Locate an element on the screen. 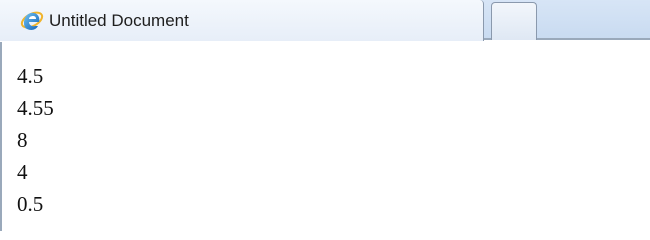 The height and width of the screenshot is (240, 650). new-tab-button is located at coordinates (514, 21).